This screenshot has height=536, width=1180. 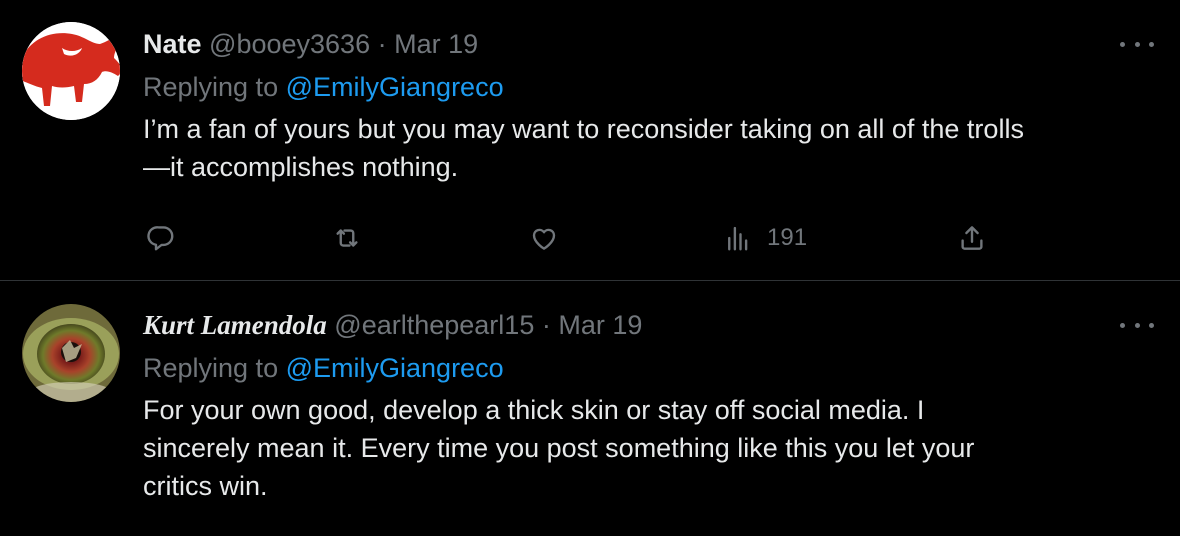 I want to click on retweet-button, so click(x=347, y=238).